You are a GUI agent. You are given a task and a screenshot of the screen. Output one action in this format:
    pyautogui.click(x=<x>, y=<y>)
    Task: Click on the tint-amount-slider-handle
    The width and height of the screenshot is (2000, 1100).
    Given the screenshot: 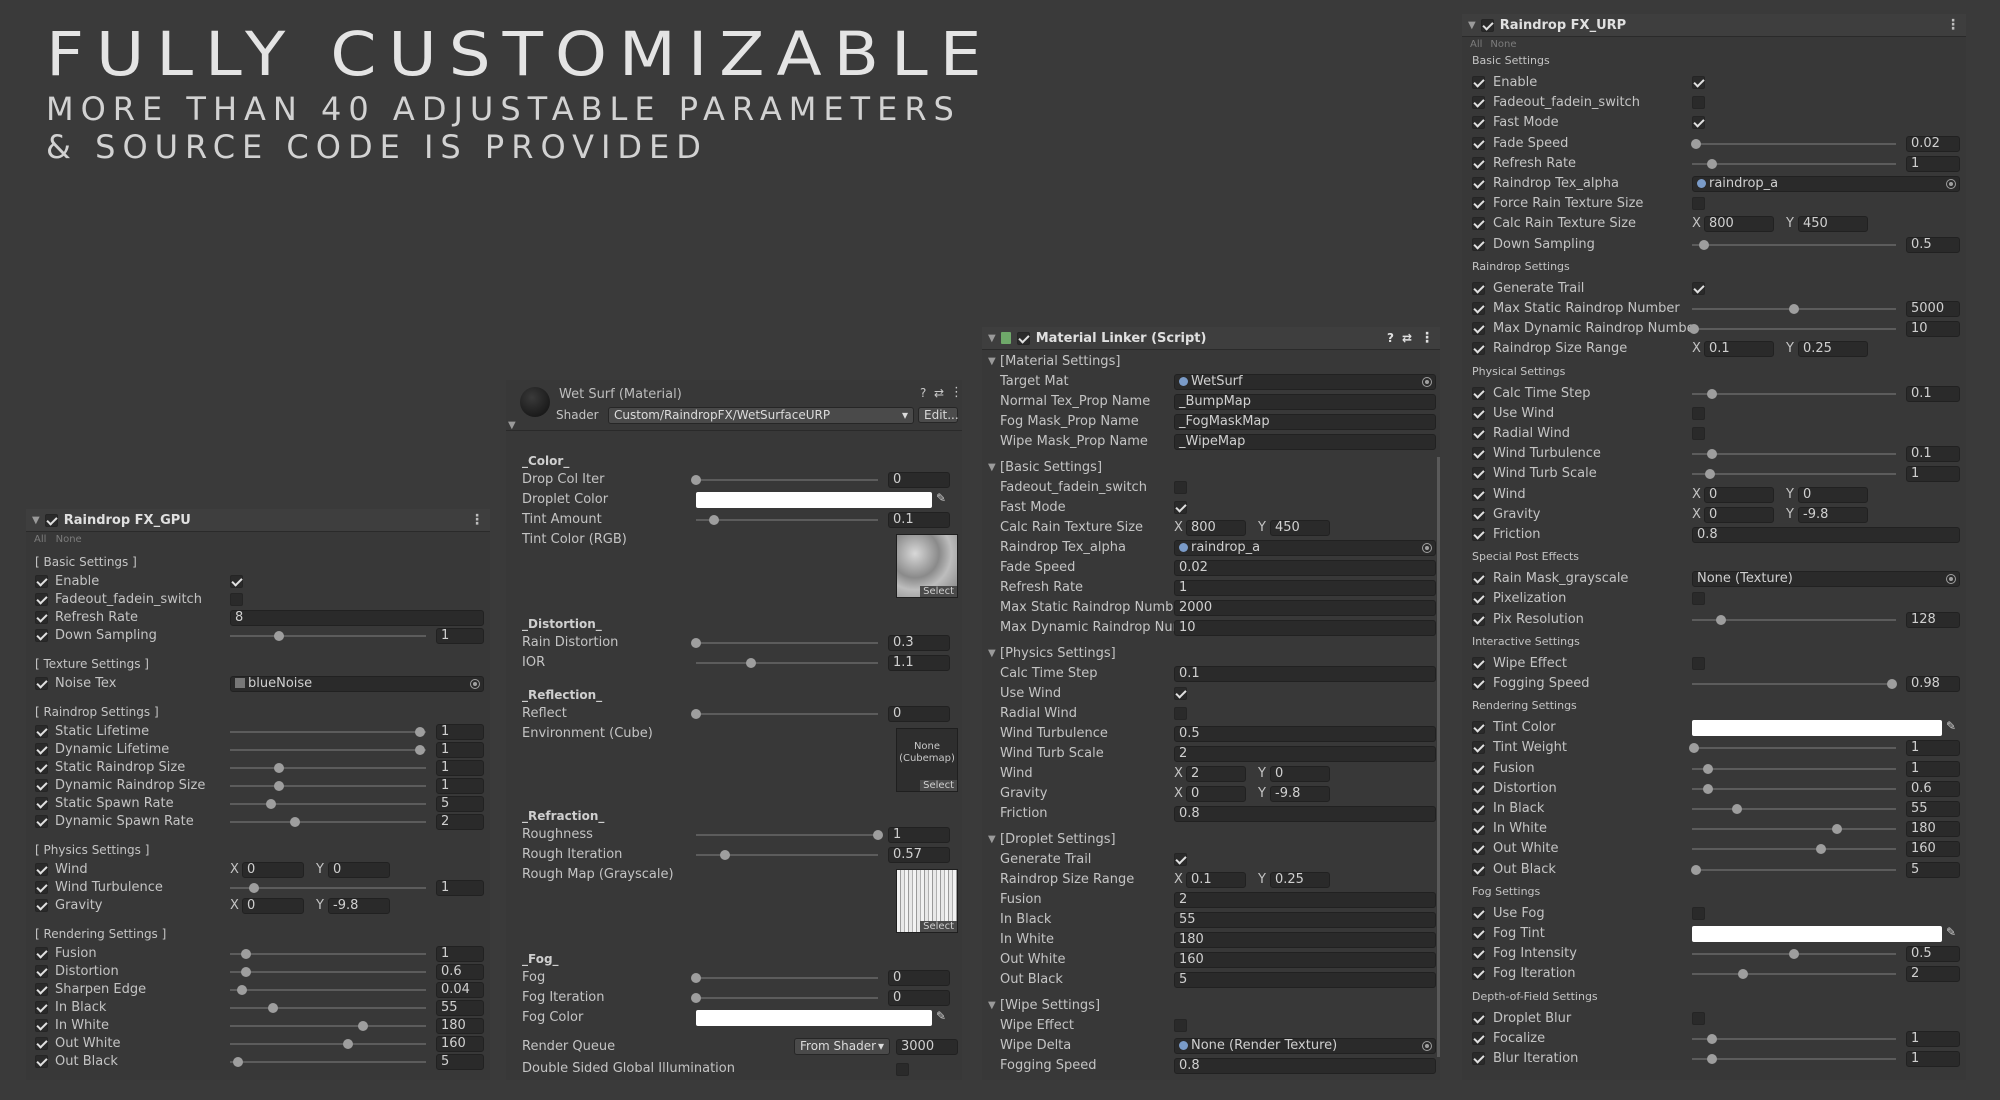 What is the action you would take?
    pyautogui.click(x=714, y=520)
    